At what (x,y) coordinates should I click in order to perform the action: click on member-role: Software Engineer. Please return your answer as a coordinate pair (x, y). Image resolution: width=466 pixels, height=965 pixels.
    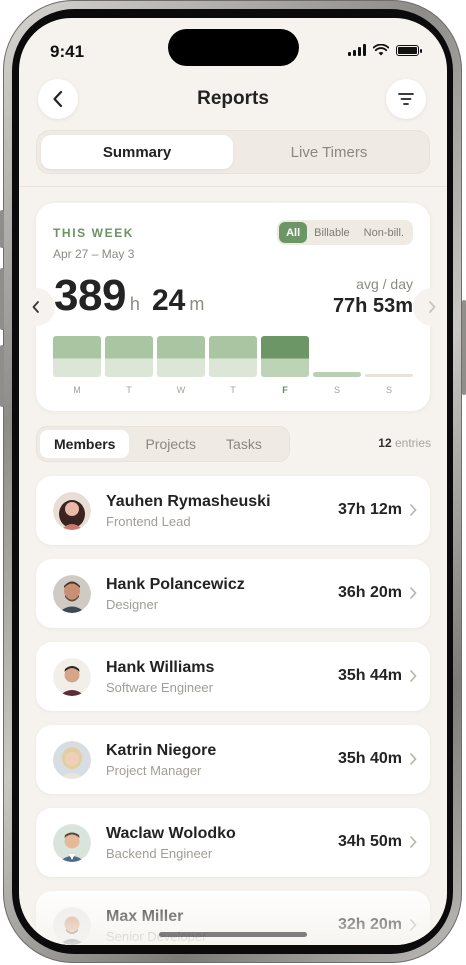
    Looking at the image, I should click on (159, 687).